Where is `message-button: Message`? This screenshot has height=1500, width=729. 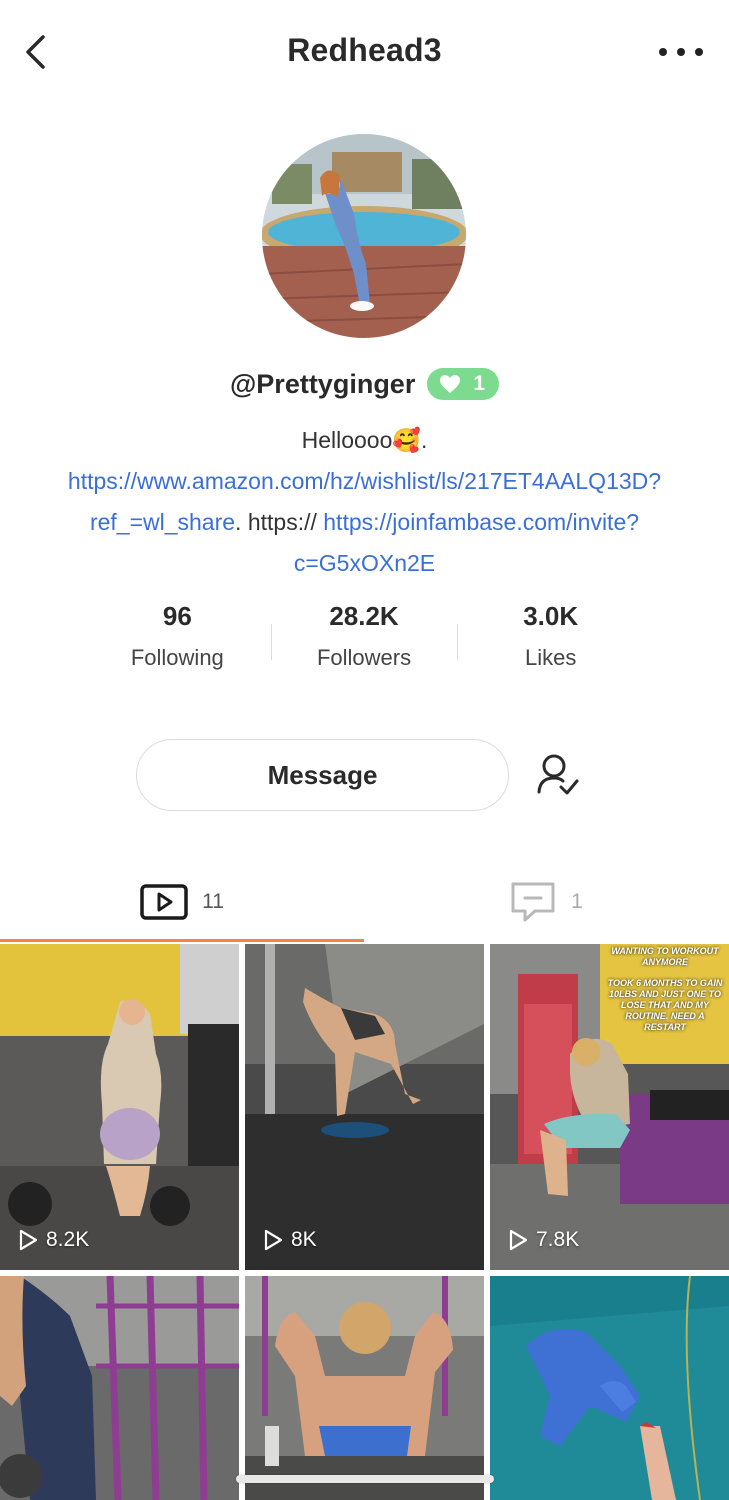 message-button: Message is located at coordinates (322, 775).